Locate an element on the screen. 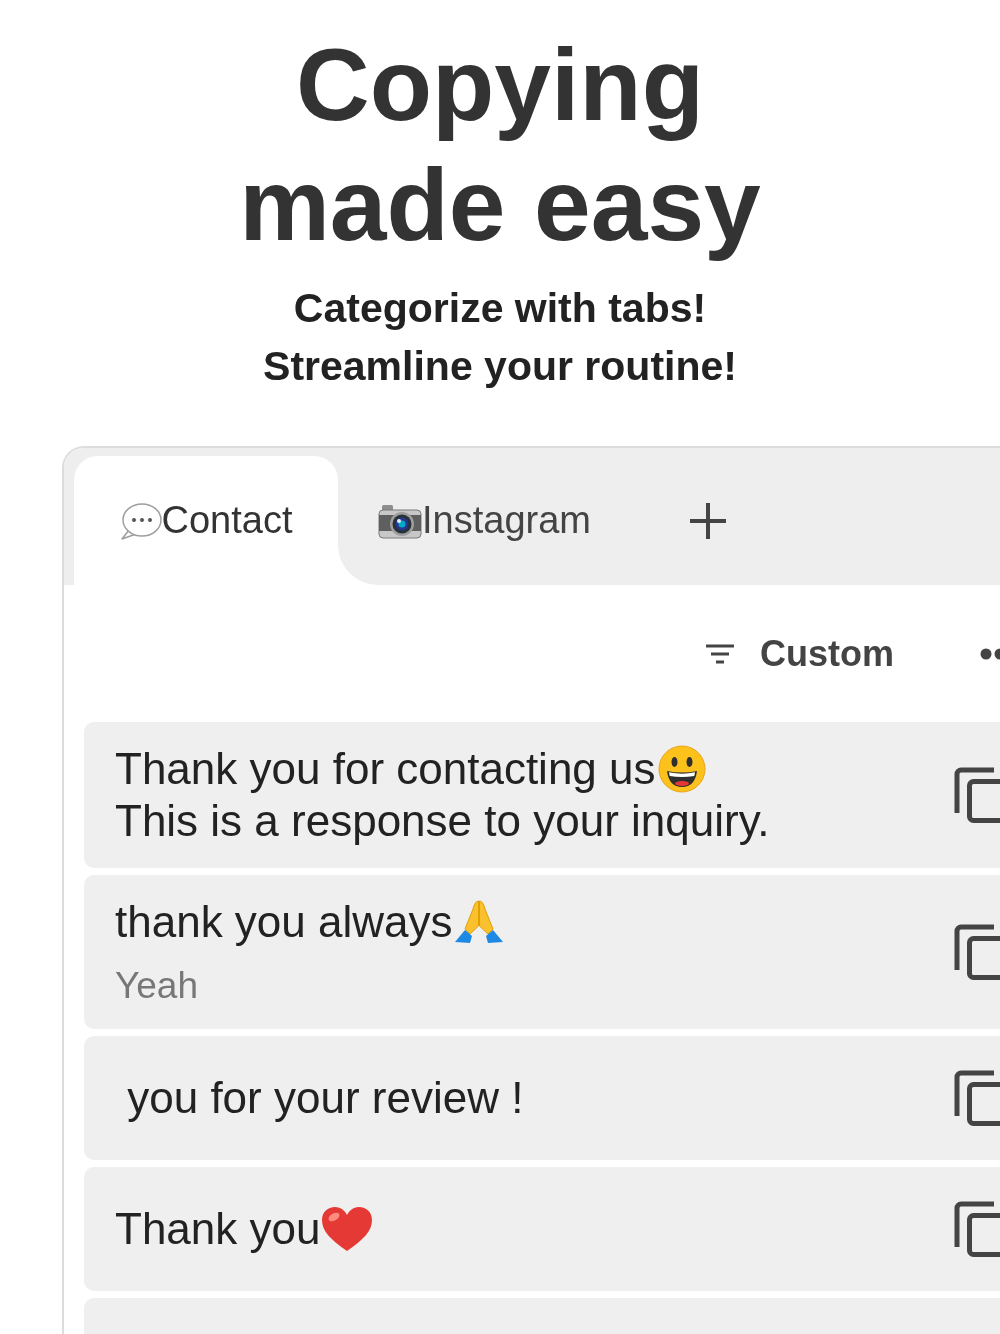 The width and height of the screenshot is (1000, 1334). snippet-card: thank you always Yeah is located at coordinates (542, 952).